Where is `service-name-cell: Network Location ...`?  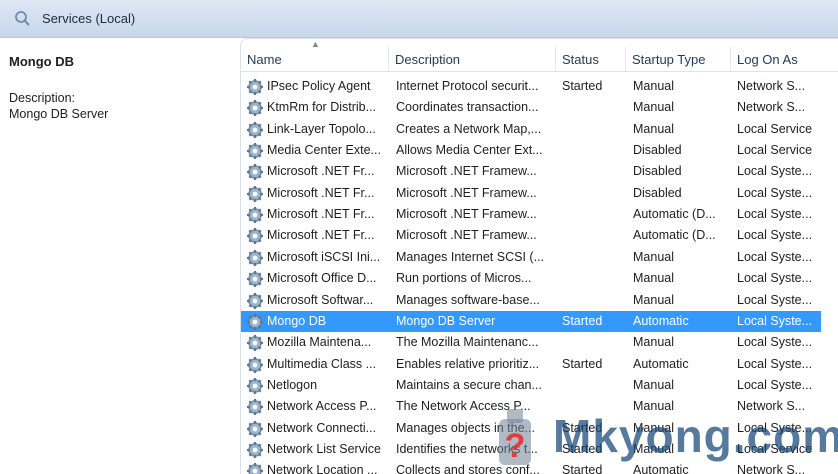
service-name-cell: Network Location ... is located at coordinates (322, 468).